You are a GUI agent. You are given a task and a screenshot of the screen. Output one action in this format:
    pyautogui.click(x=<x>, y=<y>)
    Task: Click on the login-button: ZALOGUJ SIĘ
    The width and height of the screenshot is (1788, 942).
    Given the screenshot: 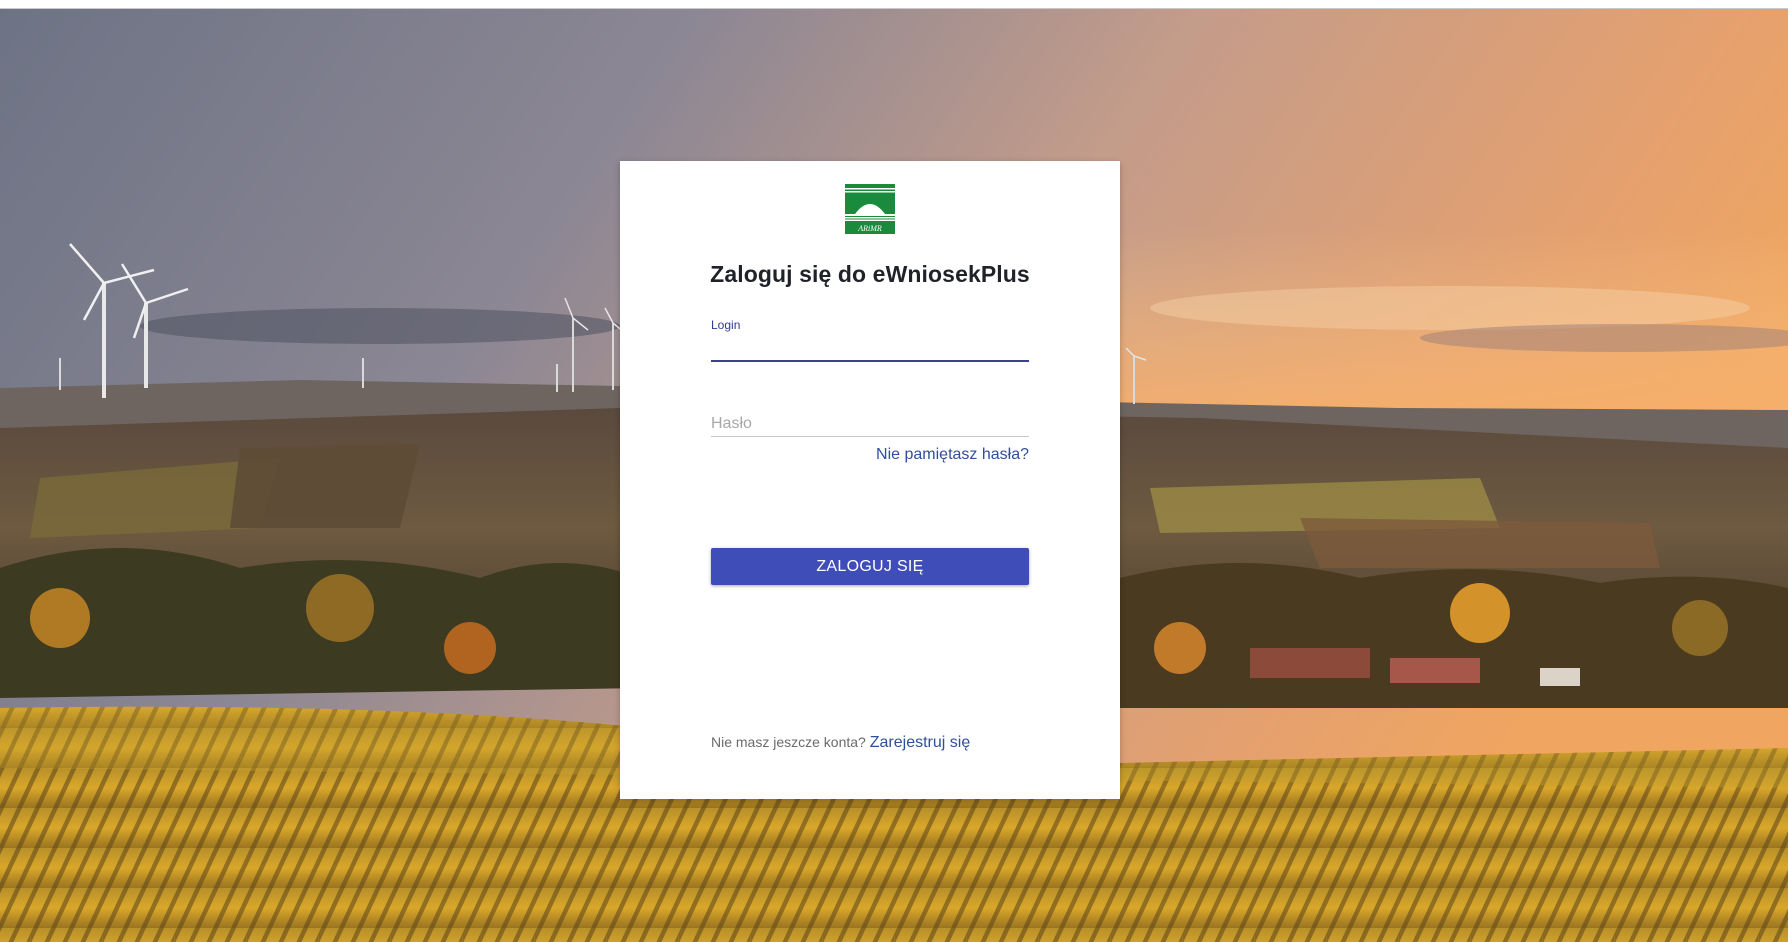 What is the action you would take?
    pyautogui.click(x=870, y=566)
    